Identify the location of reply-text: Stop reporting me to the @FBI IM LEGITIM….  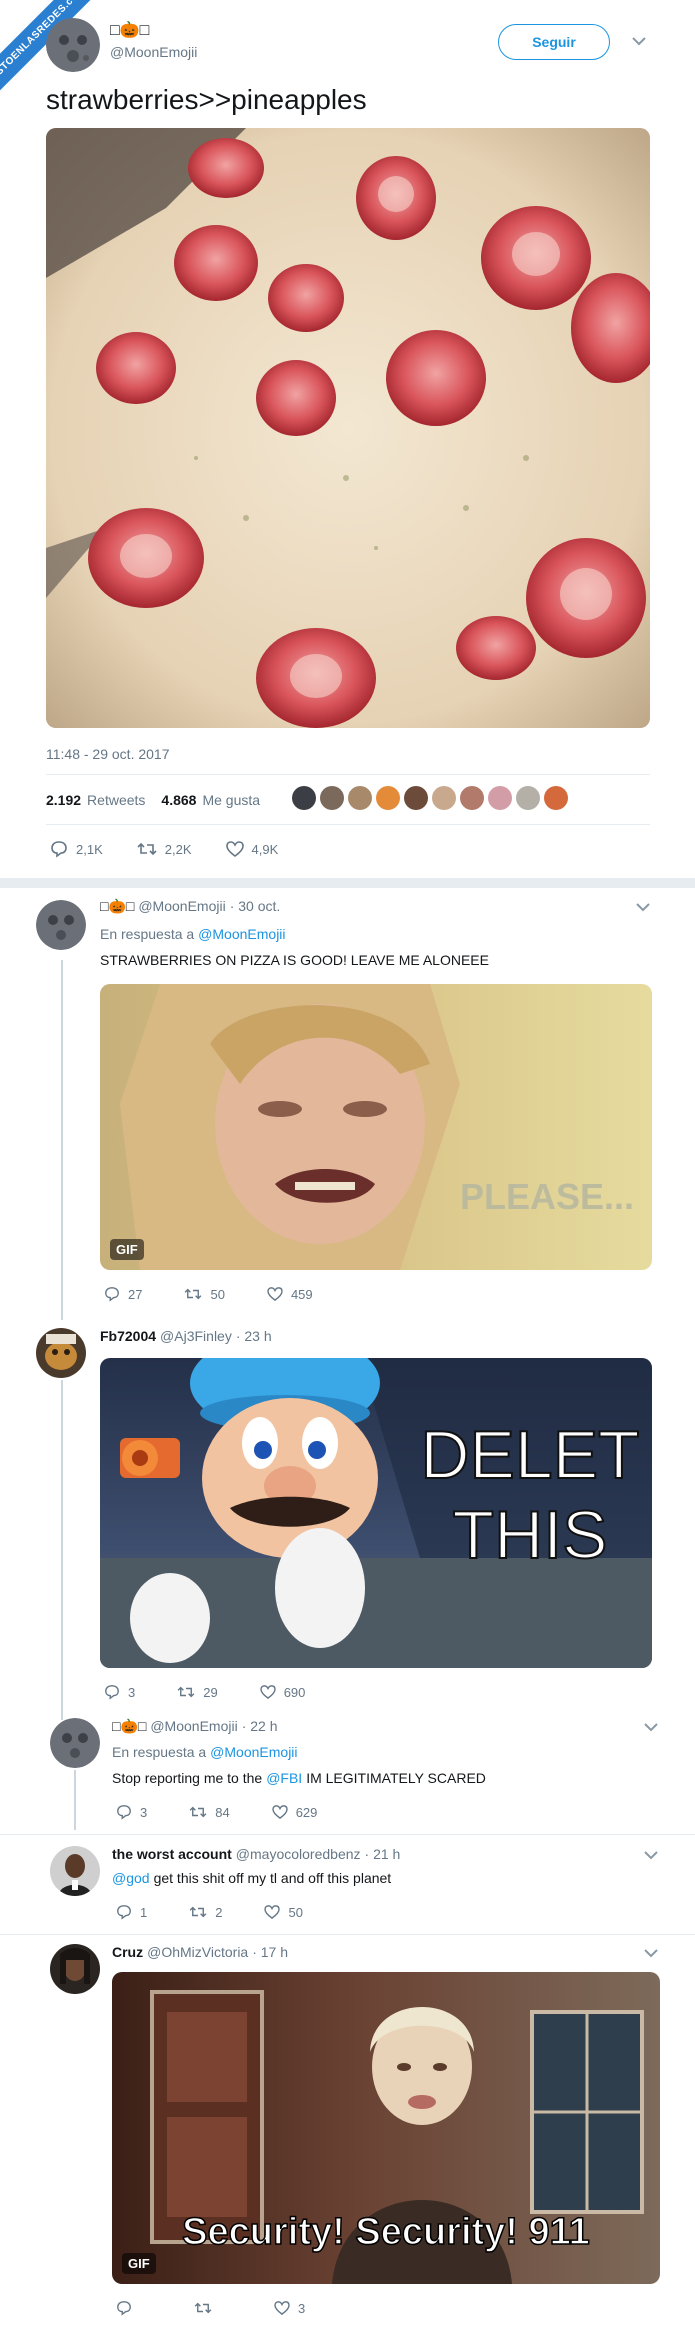
(299, 1778).